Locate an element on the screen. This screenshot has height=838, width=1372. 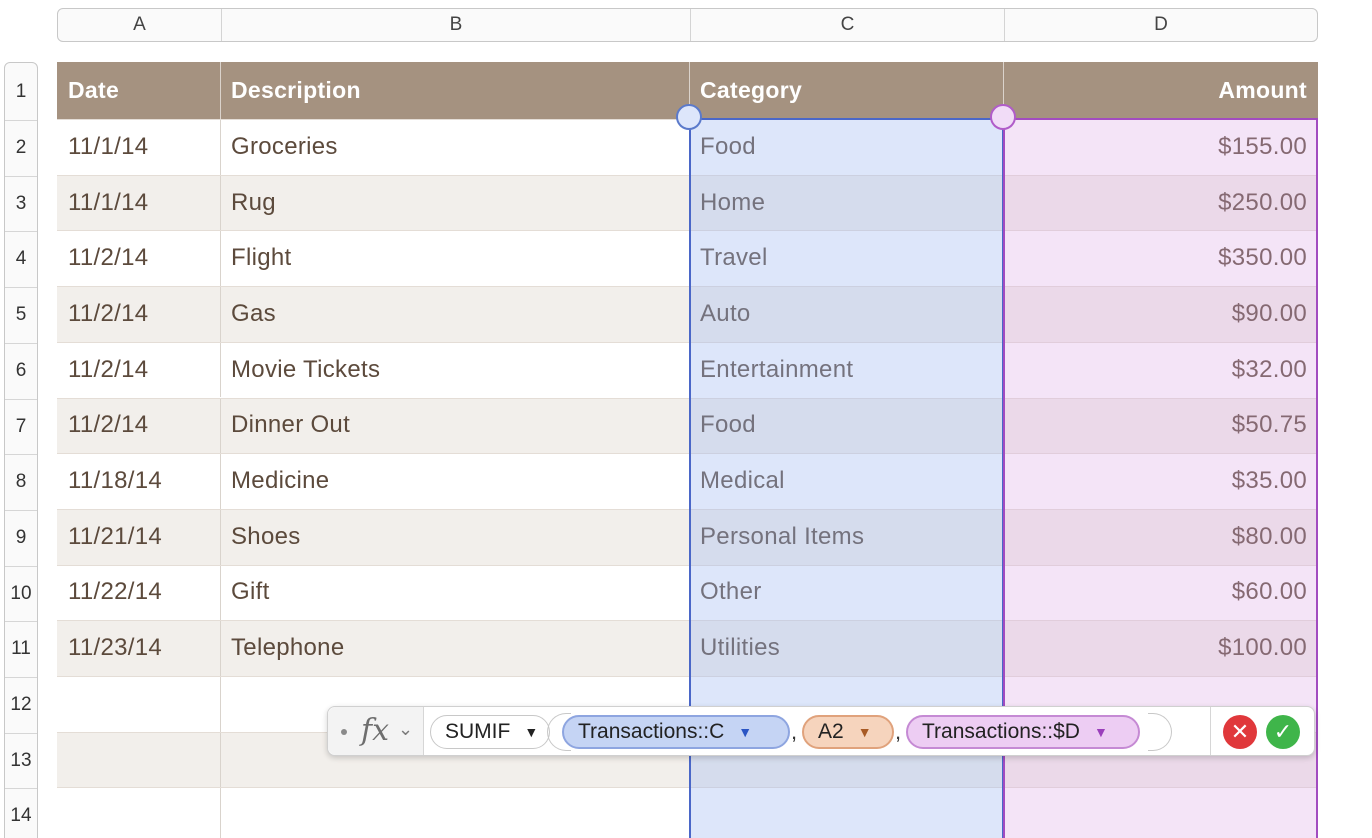
column-header-d: D is located at coordinates (1161, 25).